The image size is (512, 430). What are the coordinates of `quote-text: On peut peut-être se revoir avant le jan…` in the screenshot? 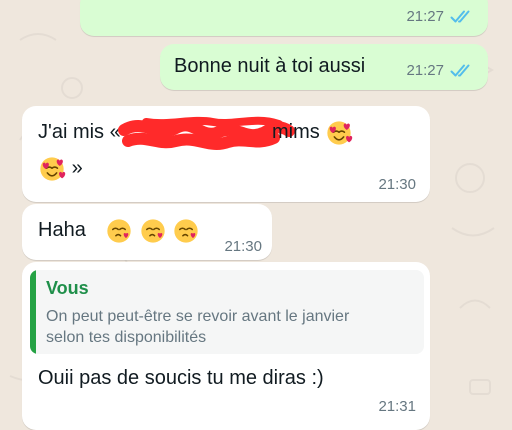 It's located at (198, 327).